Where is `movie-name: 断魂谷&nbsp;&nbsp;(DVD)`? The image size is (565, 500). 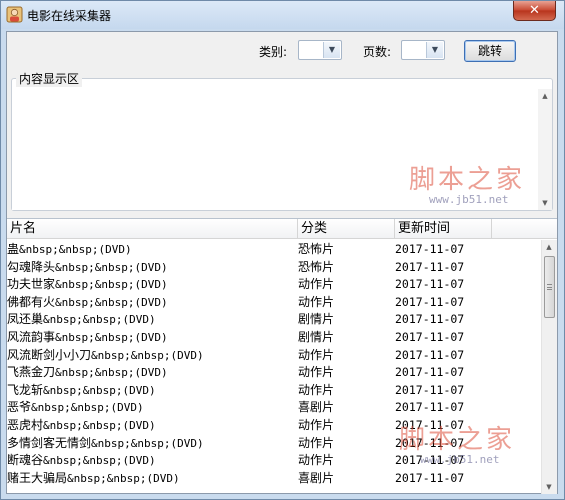 movie-name: 断魂谷&nbsp;&nbsp;(DVD) is located at coordinates (152, 460).